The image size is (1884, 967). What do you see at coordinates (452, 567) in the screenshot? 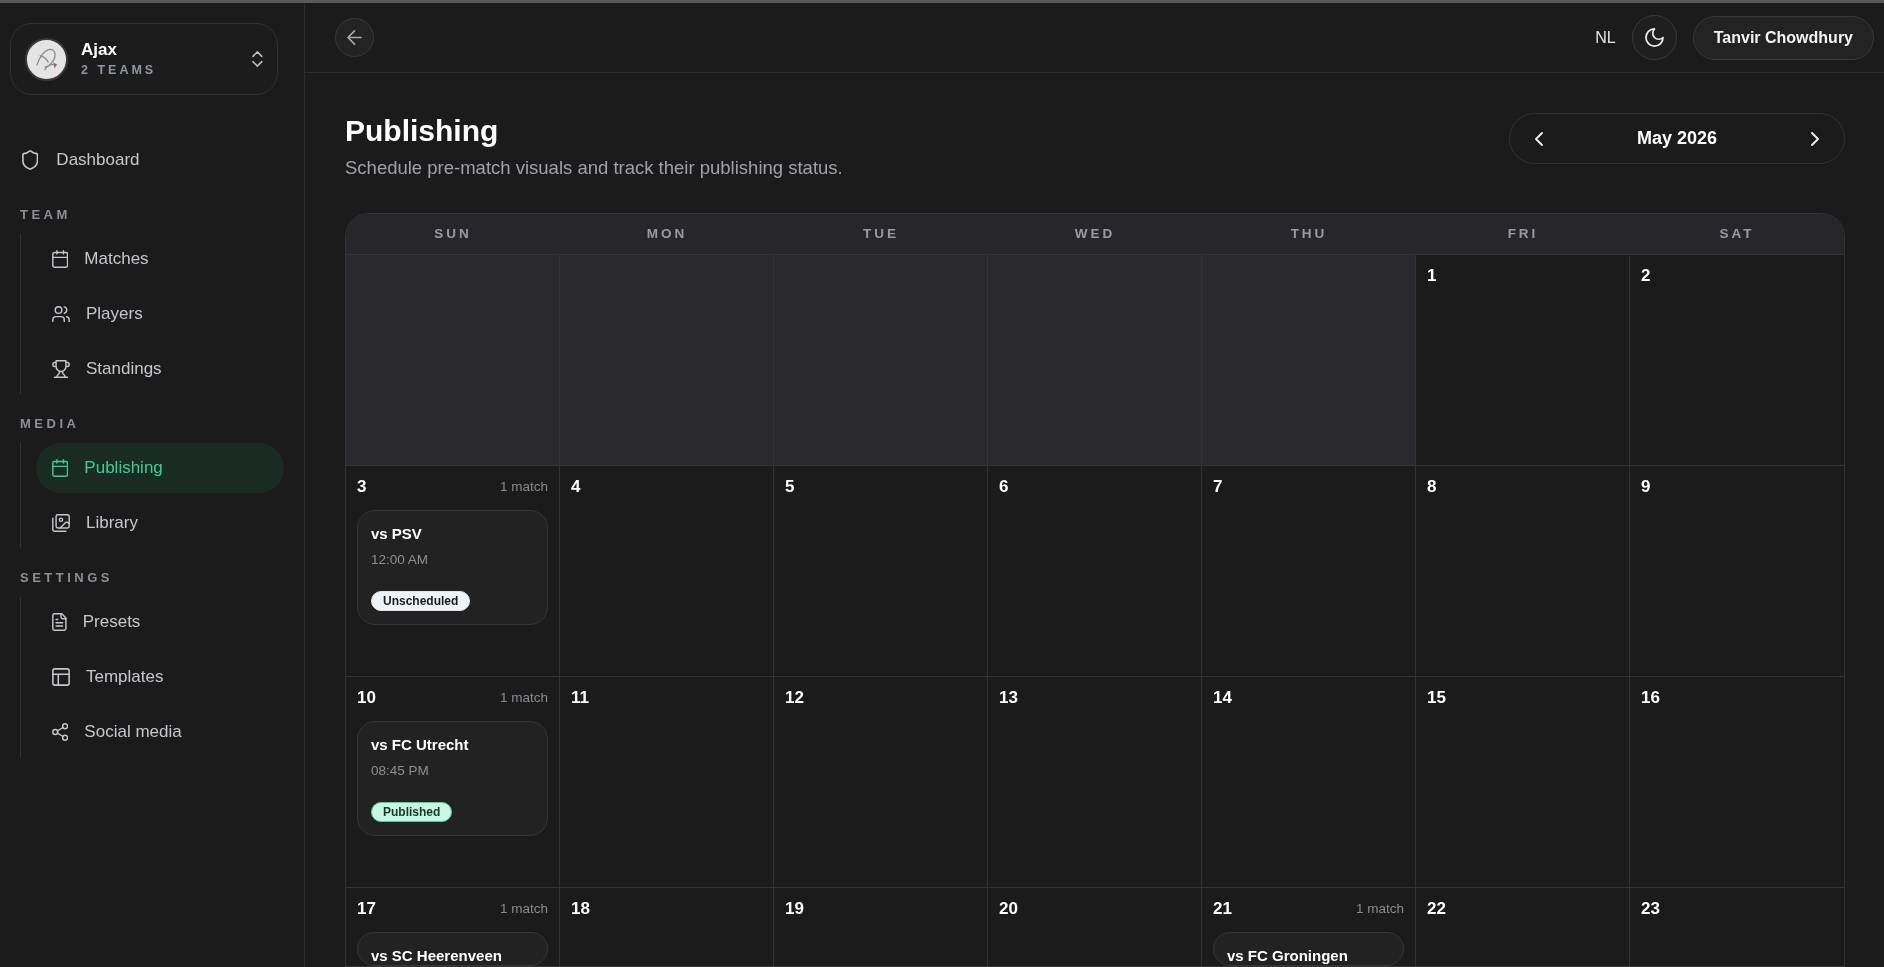
I see `match-card: vs PSV 12:00 AM Unscheduled` at bounding box center [452, 567].